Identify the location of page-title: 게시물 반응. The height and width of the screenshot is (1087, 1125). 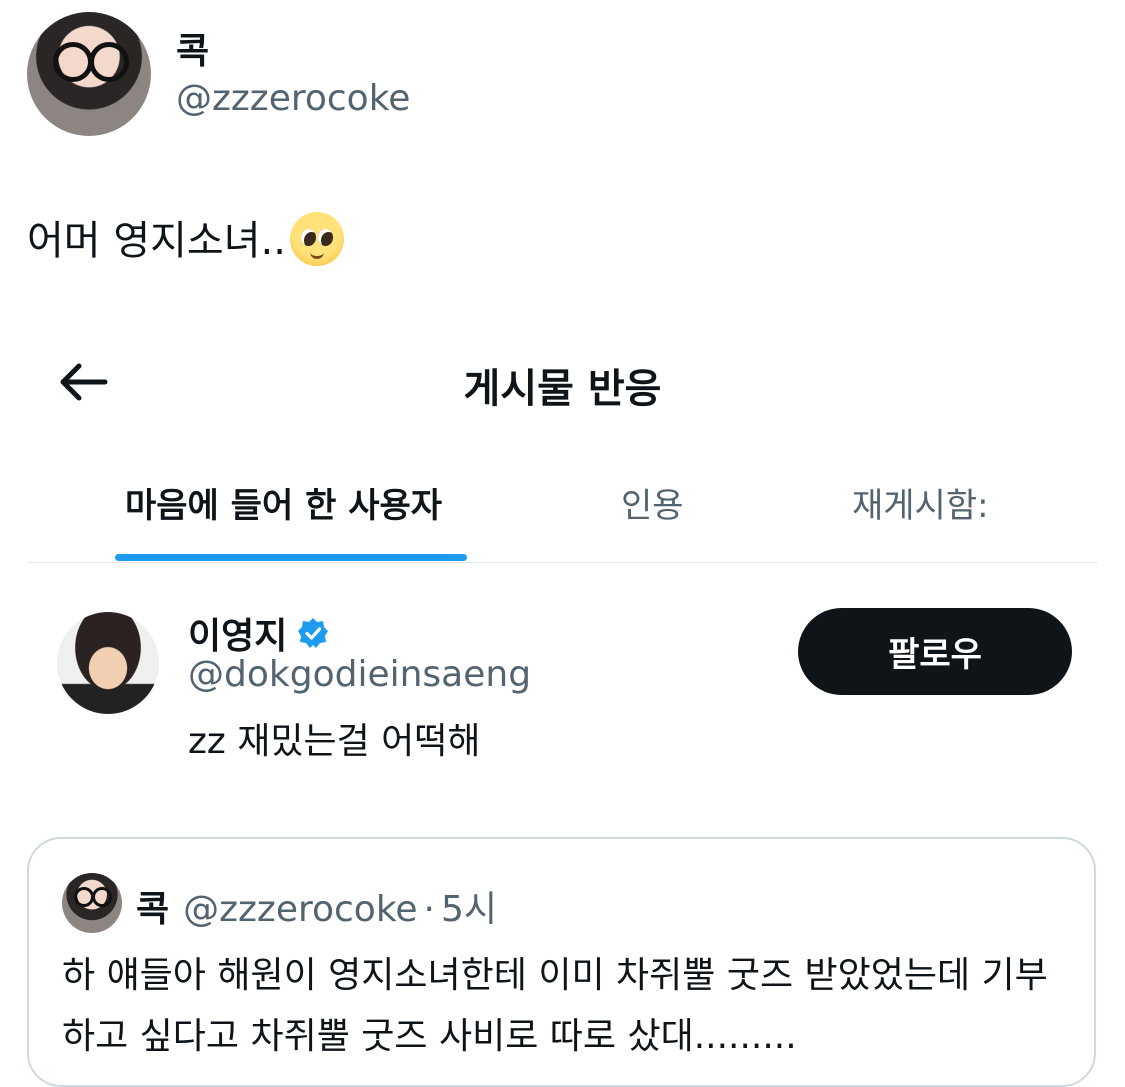
(562, 389).